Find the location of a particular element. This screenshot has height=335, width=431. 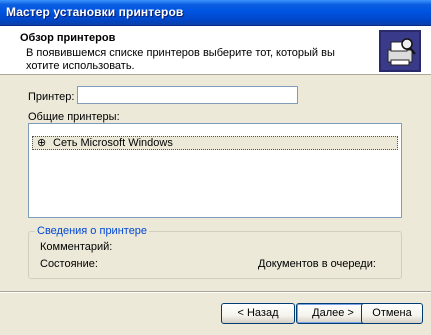

window-title: Мастер установки принтеров is located at coordinates (95, 12).